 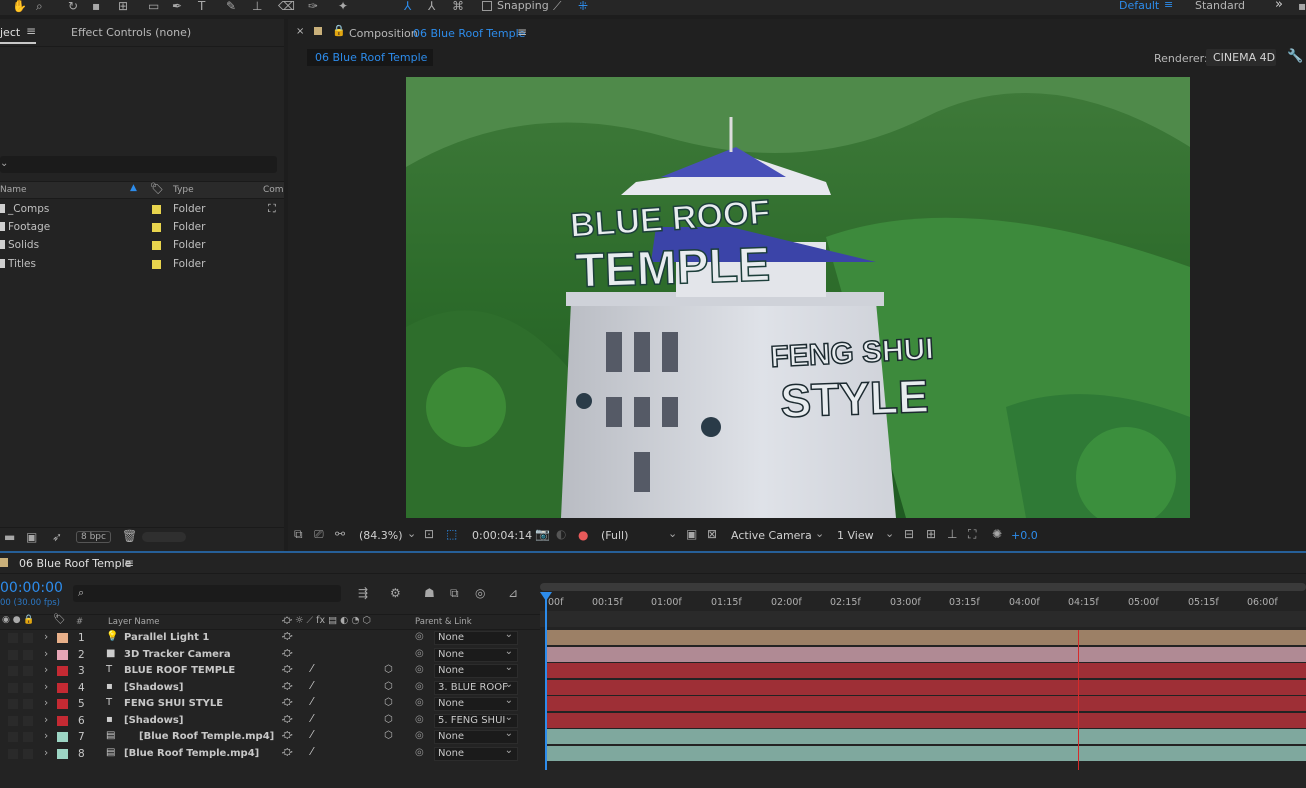 I want to click on layer-name: [Blue Roof Temple.mp4], so click(x=206, y=736).